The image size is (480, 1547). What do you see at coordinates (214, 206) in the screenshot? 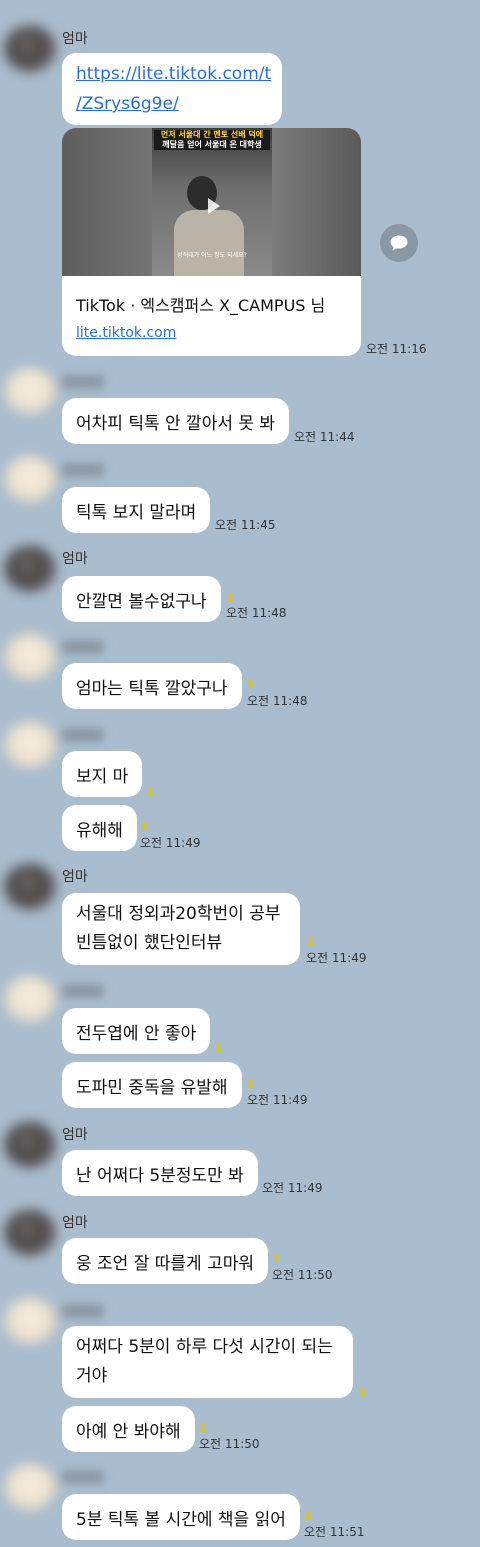
I see `play-icon` at bounding box center [214, 206].